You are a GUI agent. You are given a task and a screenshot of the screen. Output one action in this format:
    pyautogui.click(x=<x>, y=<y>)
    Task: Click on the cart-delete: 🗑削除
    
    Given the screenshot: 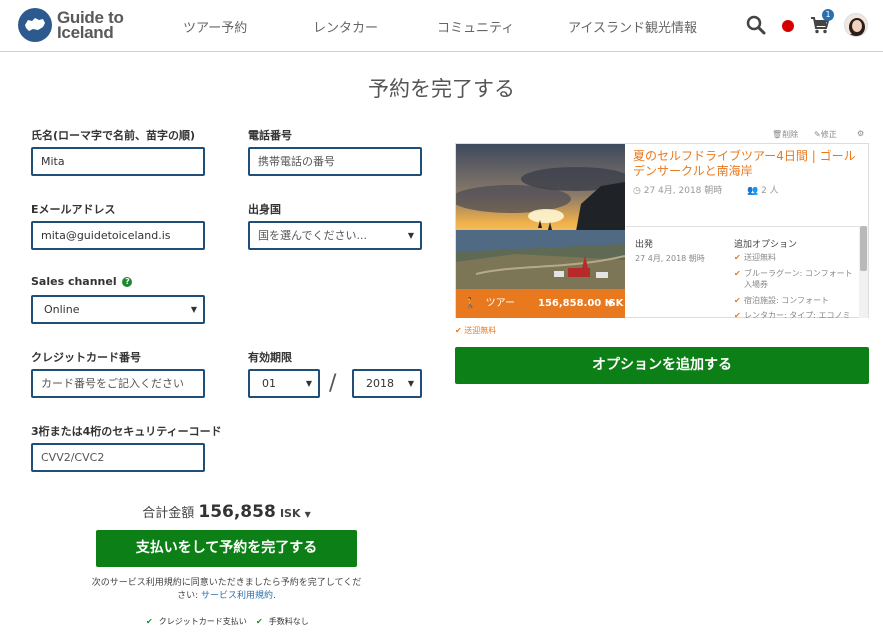 What is the action you would take?
    pyautogui.click(x=785, y=134)
    